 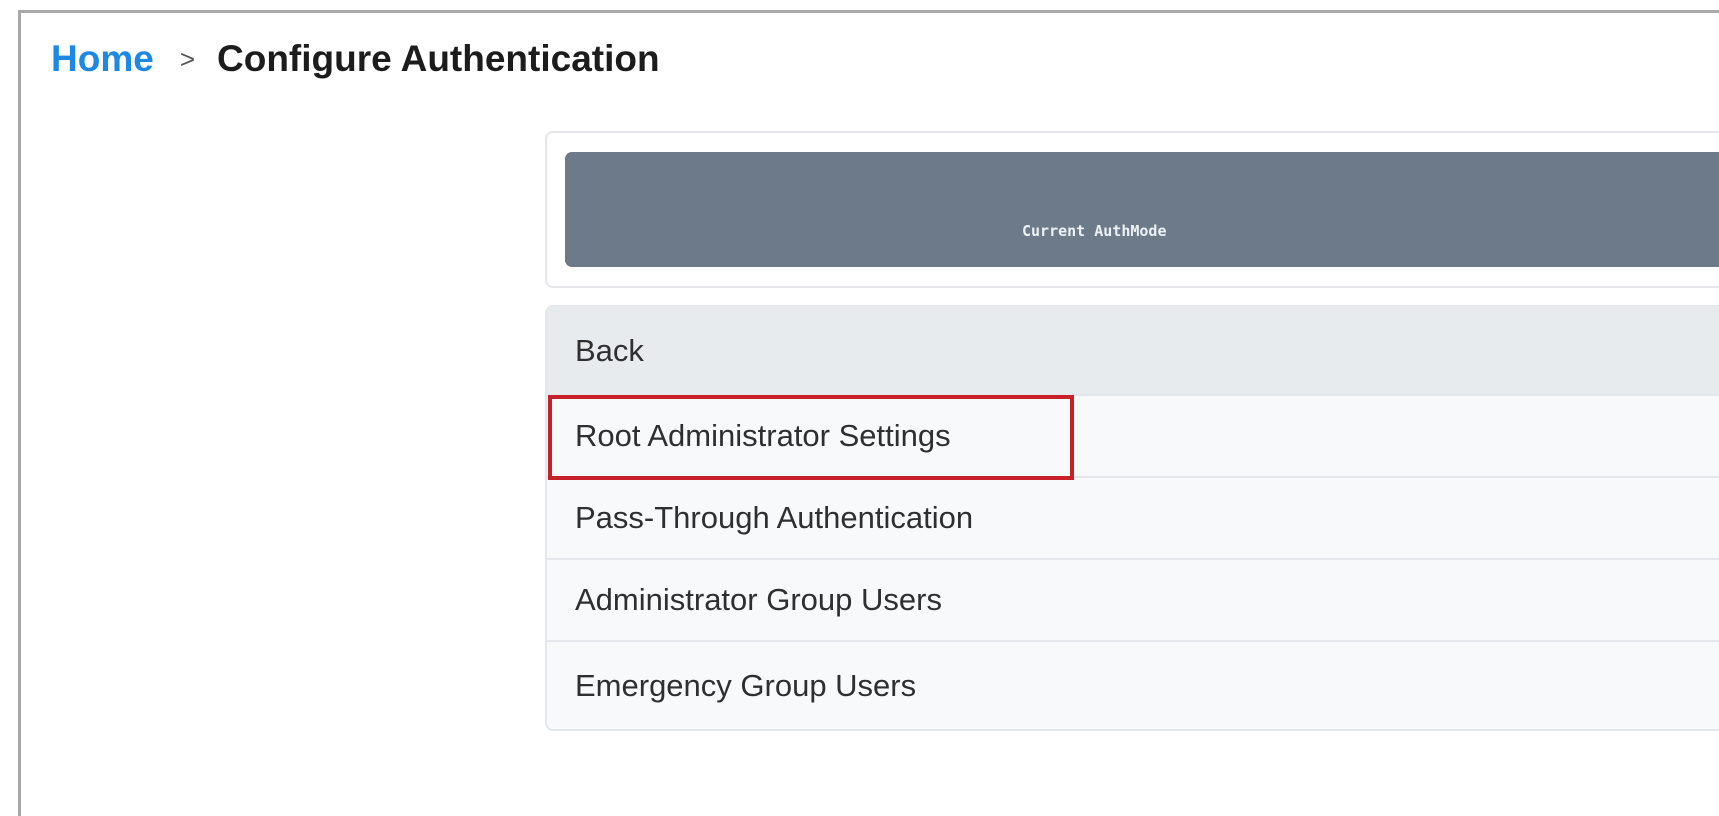 What do you see at coordinates (1133, 350) in the screenshot?
I see `menu-item-back: Back` at bounding box center [1133, 350].